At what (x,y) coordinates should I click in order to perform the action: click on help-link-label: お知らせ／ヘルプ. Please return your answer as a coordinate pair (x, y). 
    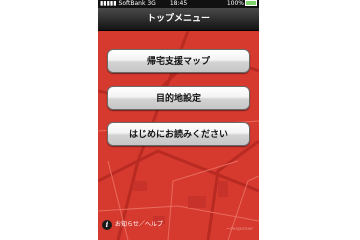
    Looking at the image, I should click on (139, 224).